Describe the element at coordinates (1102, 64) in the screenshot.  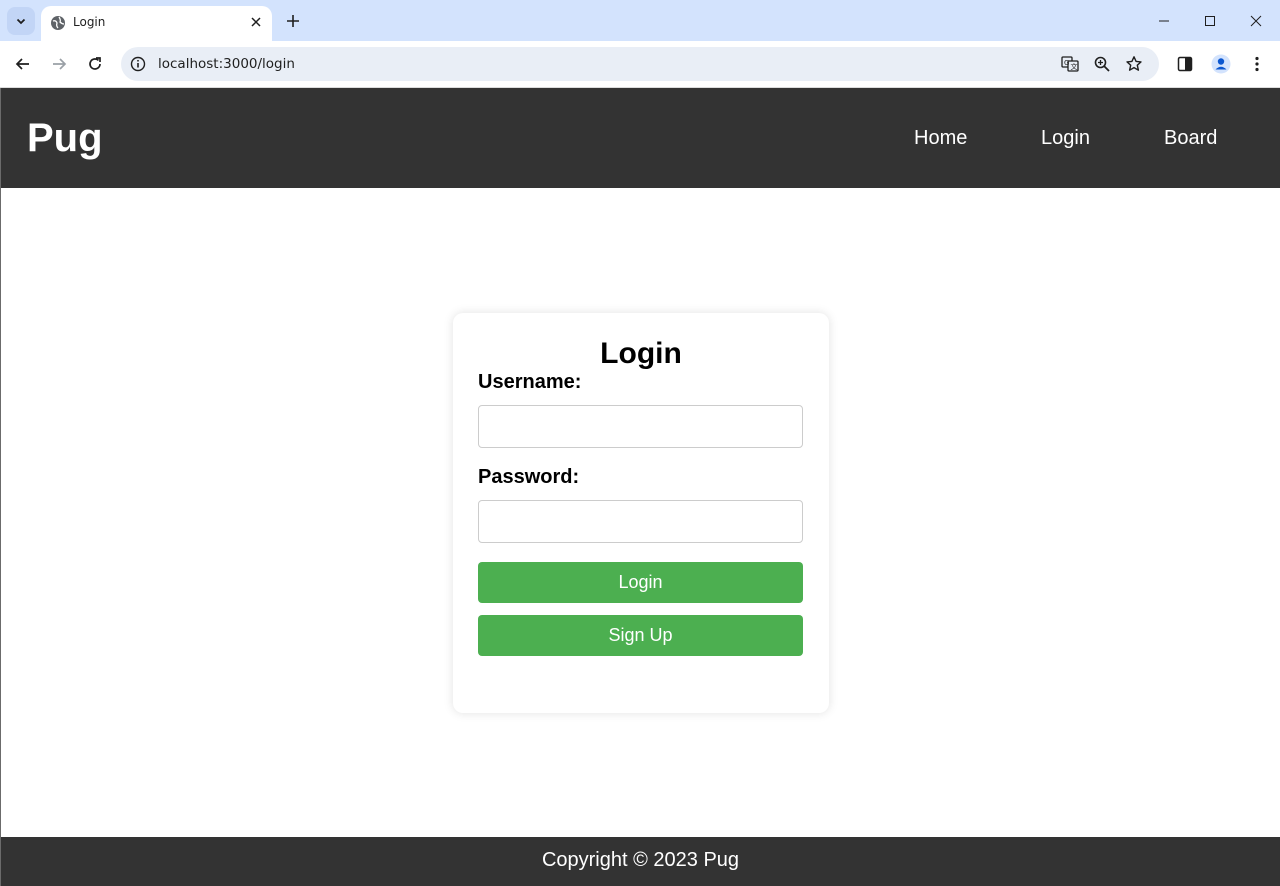
I see `zoom-icon` at that location.